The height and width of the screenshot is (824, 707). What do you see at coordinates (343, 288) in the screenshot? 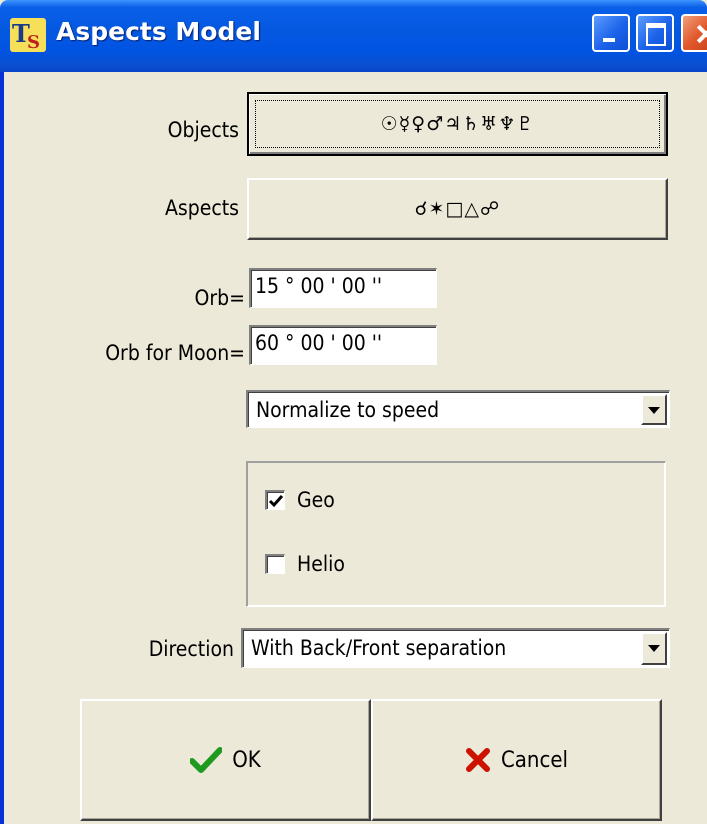
I see `orb-input: 15 ° 00 ' 00 ''` at bounding box center [343, 288].